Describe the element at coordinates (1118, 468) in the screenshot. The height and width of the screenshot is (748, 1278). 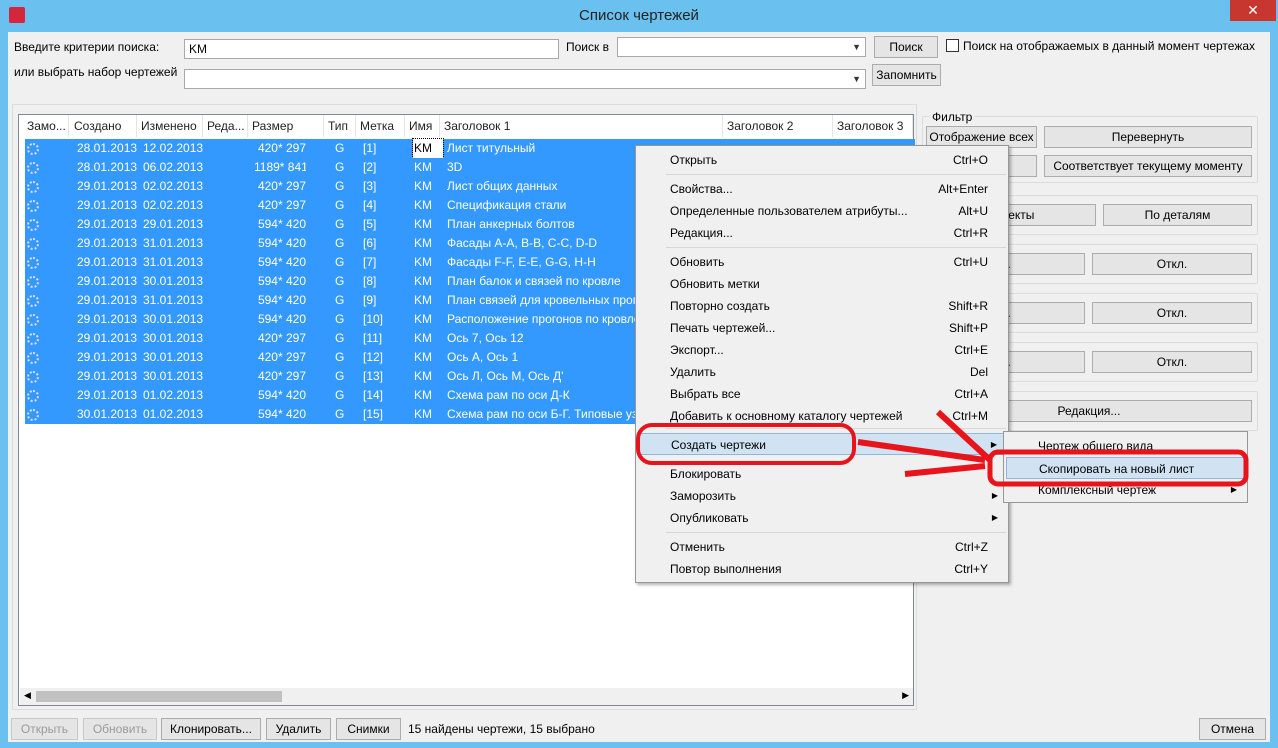
I see `highlight-copy-to-new-sheet` at that location.